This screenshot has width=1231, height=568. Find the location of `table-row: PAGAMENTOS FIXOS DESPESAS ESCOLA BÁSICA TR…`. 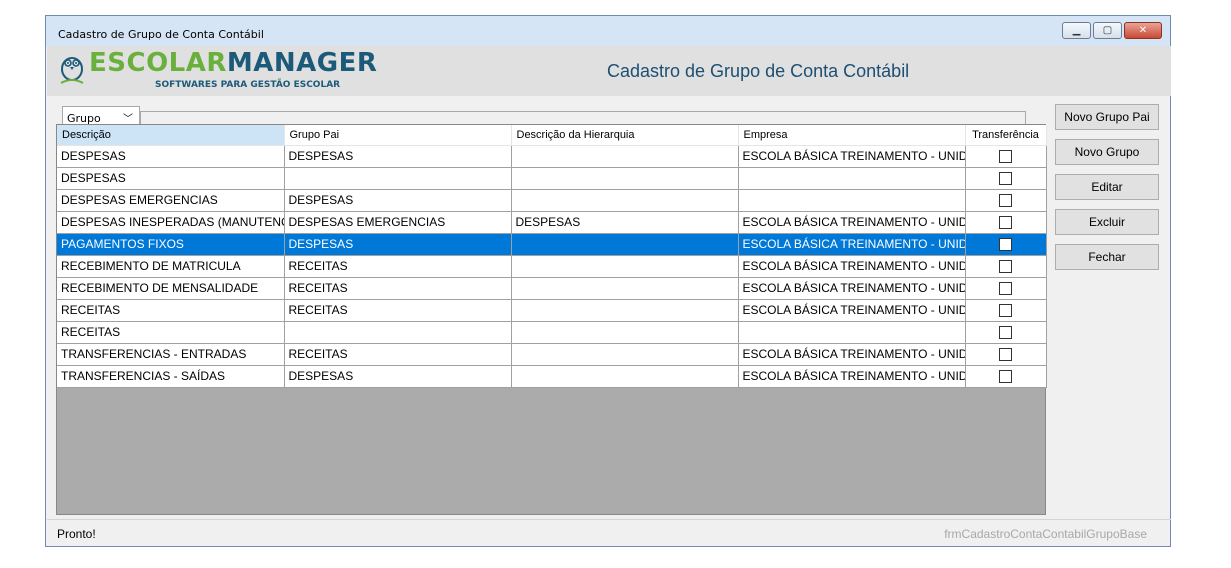

table-row: PAGAMENTOS FIXOS DESPESAS ESCOLA BÁSICA TR… is located at coordinates (552, 244).